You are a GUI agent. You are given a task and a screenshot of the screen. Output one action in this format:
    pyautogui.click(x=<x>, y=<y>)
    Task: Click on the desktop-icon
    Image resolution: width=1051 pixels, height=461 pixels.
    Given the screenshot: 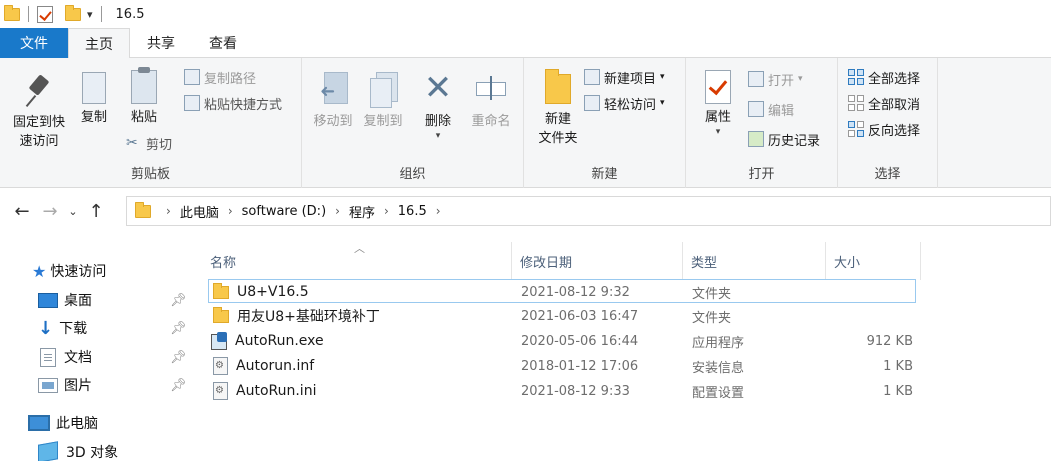 What is the action you would take?
    pyautogui.click(x=48, y=300)
    